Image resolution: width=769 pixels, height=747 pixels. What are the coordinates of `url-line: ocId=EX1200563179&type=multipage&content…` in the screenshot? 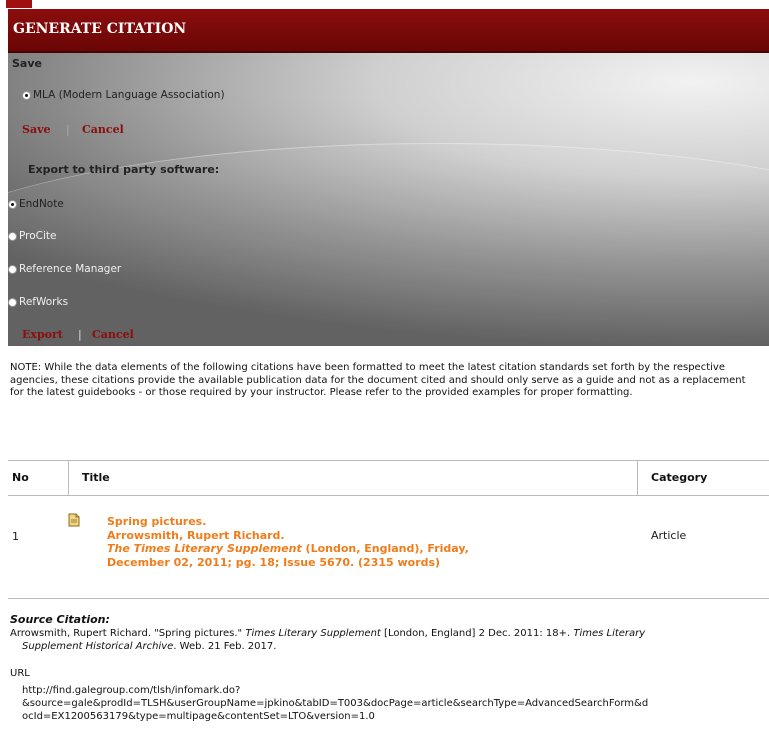 It's located at (198, 716).